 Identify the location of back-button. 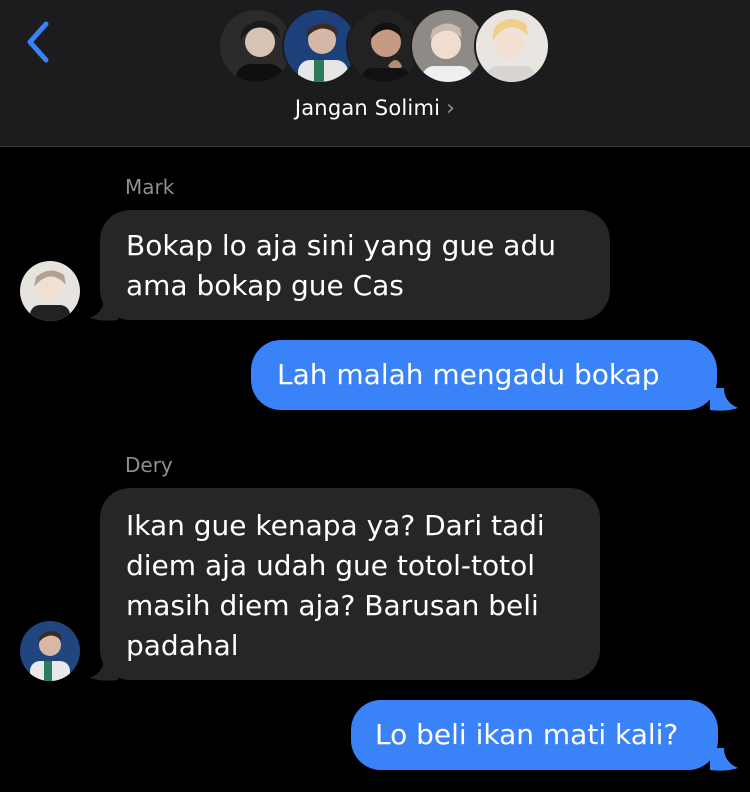
(38, 42).